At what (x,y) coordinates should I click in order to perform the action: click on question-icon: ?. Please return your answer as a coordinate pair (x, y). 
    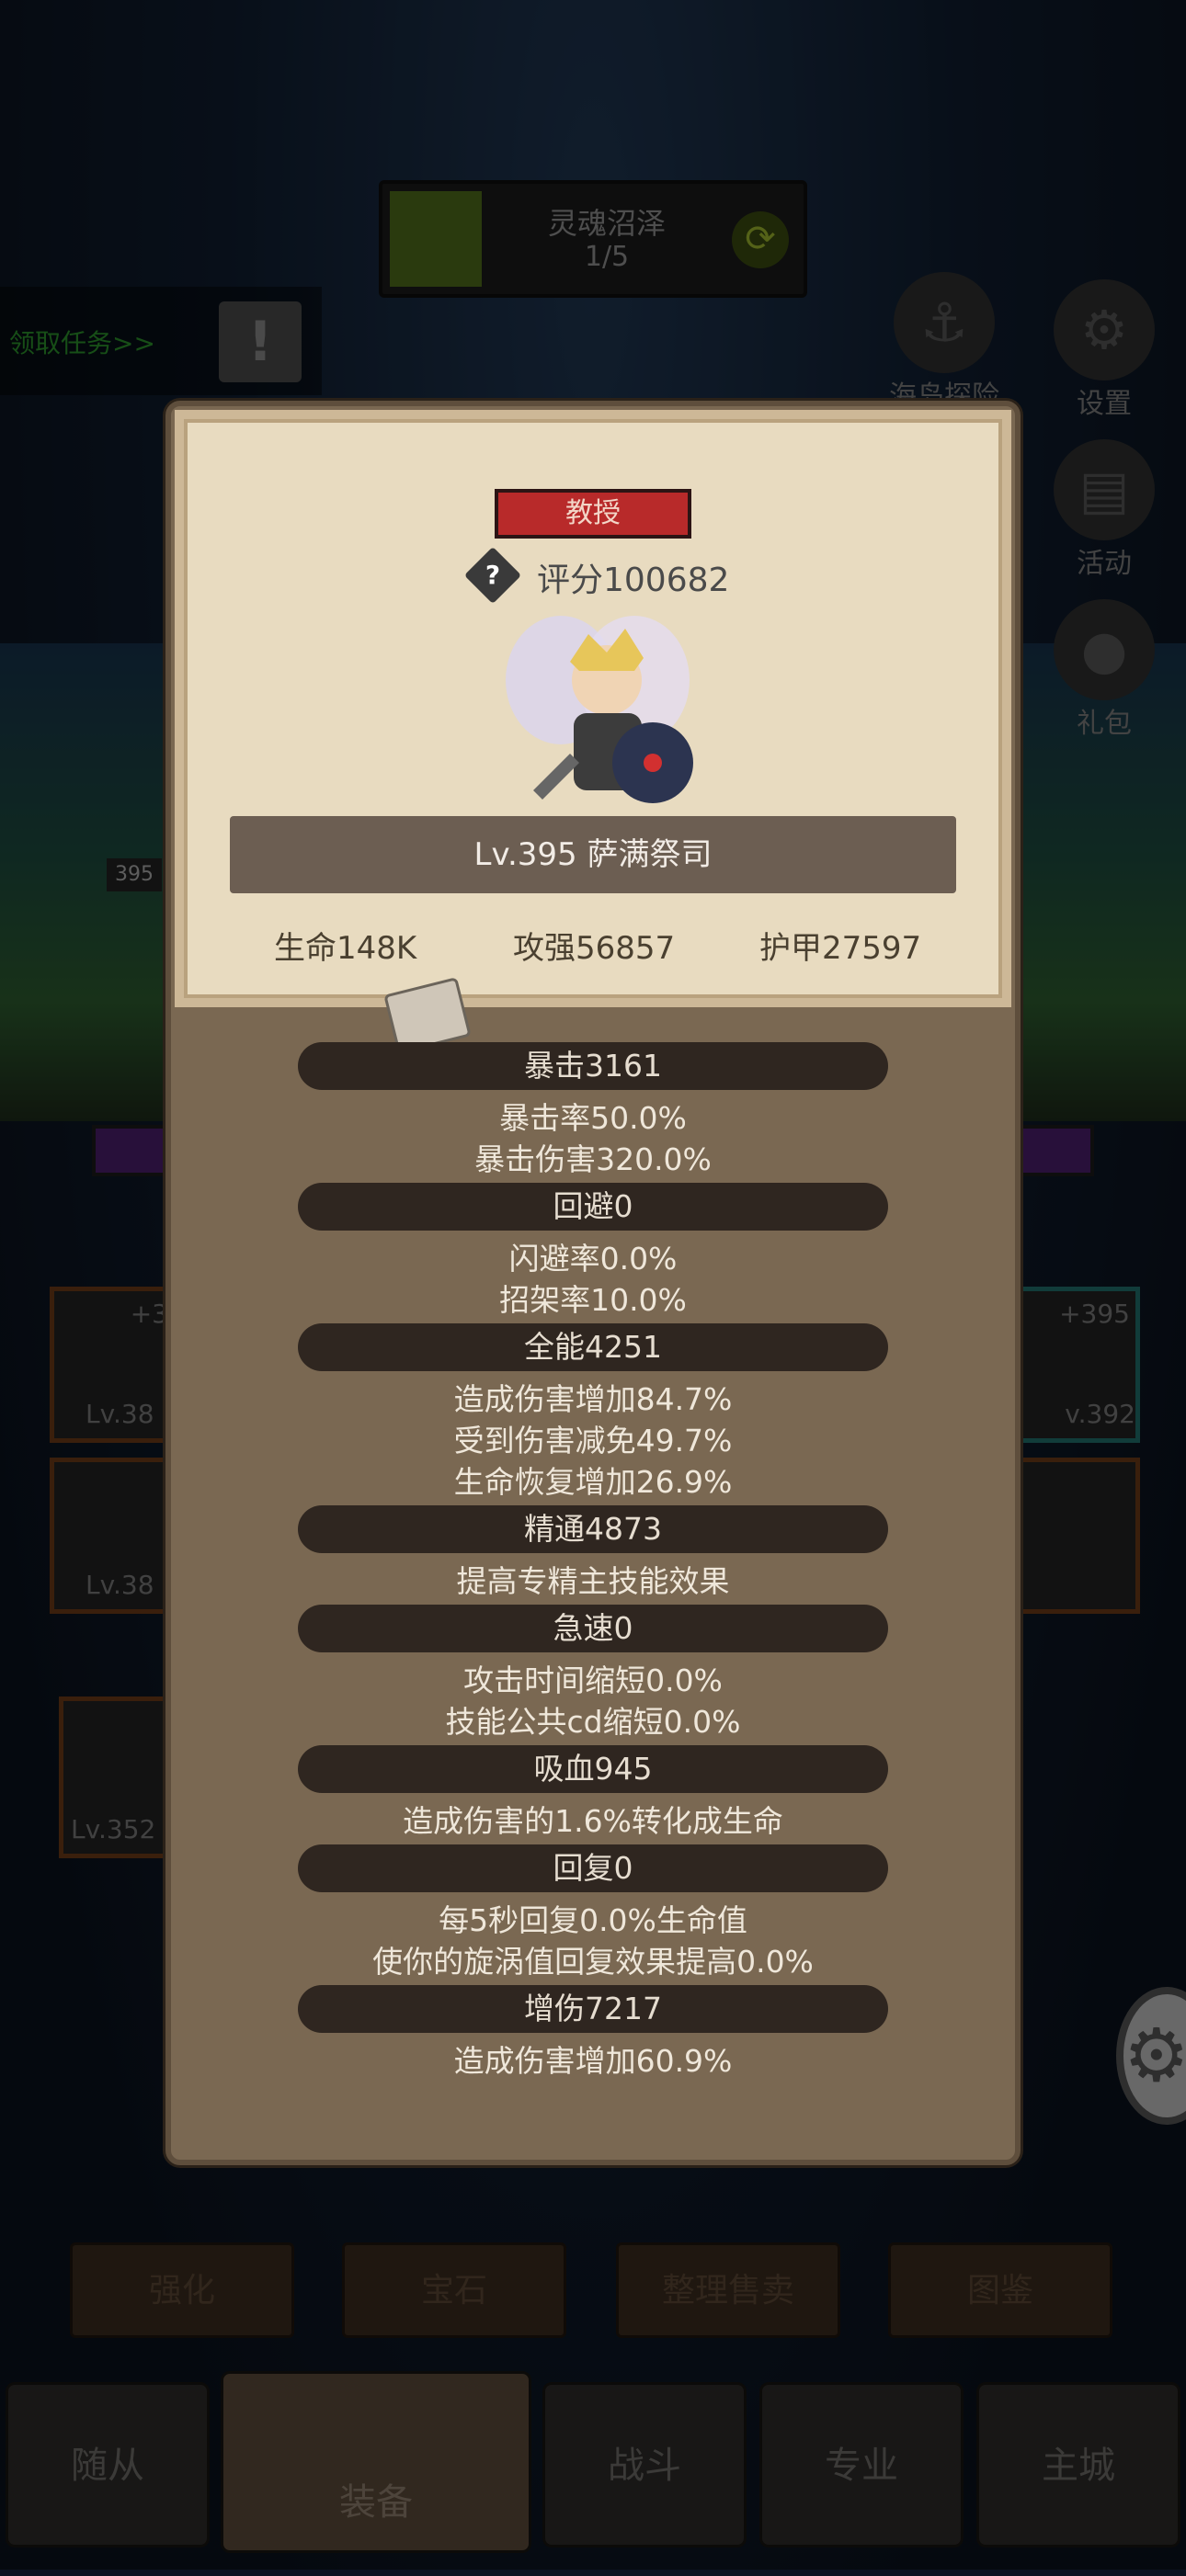
    Looking at the image, I should click on (492, 575).